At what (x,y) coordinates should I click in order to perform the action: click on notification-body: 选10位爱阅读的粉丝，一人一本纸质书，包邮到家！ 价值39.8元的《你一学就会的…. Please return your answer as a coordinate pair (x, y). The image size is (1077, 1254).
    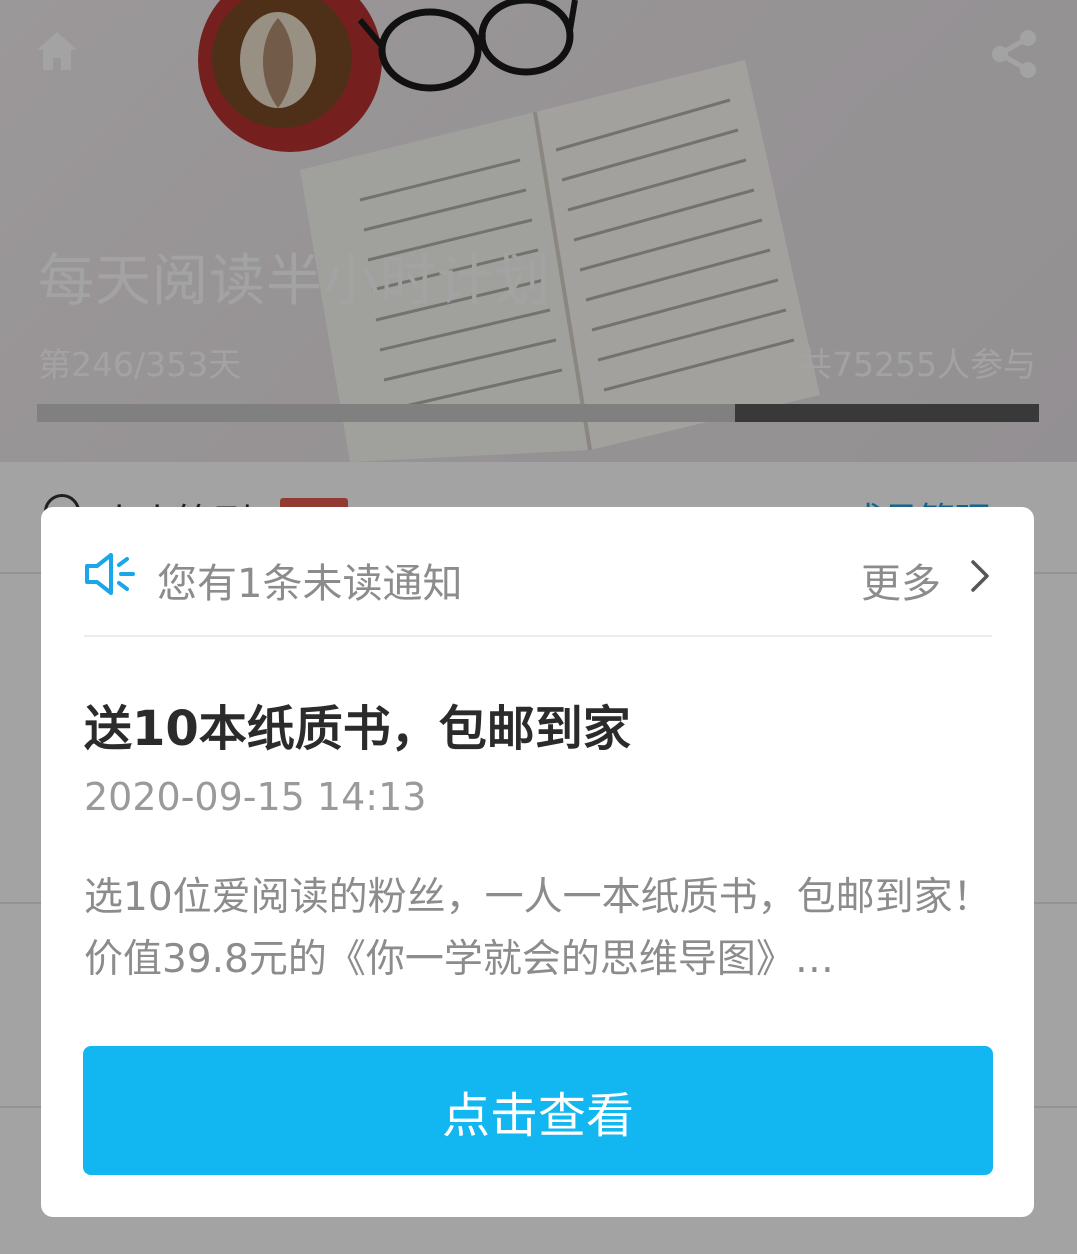
    Looking at the image, I should click on (538, 928).